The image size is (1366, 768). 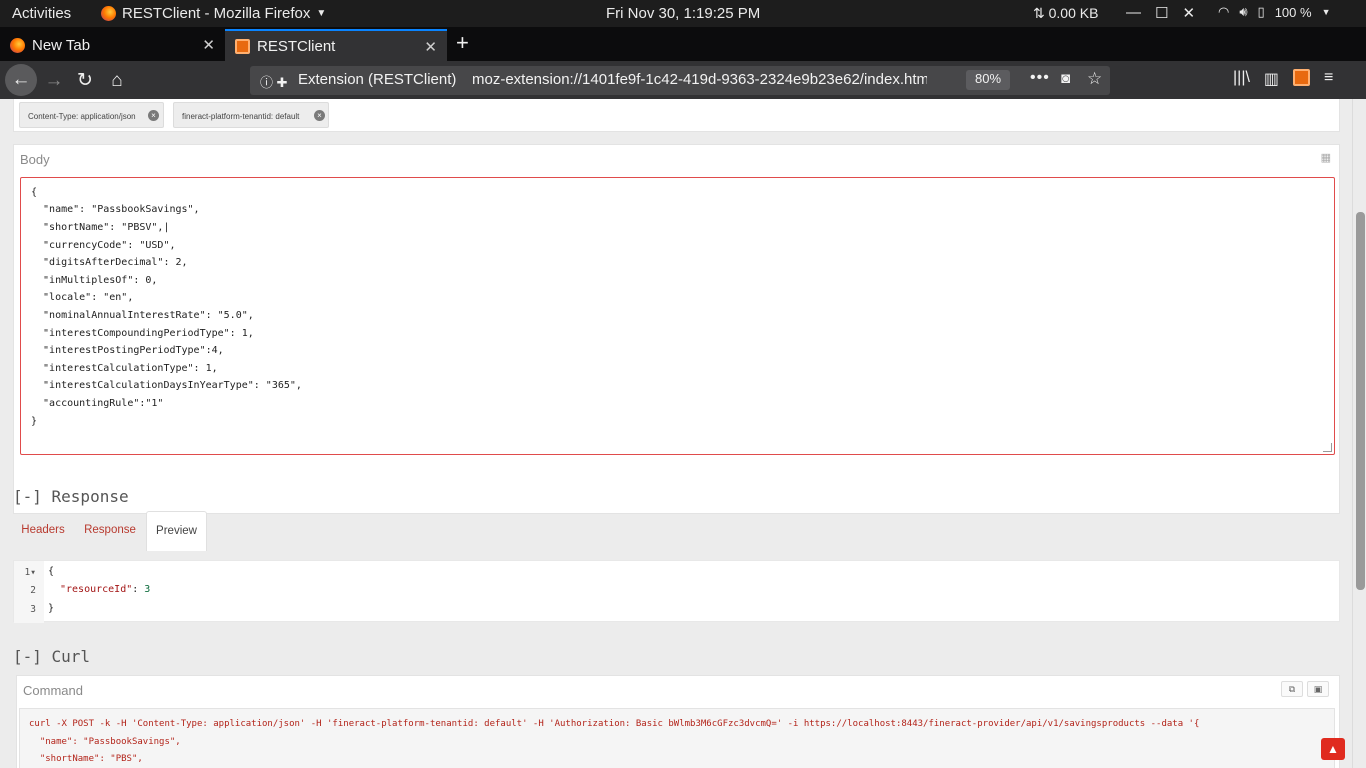 I want to click on tab-preview: Preview, so click(x=176, y=531).